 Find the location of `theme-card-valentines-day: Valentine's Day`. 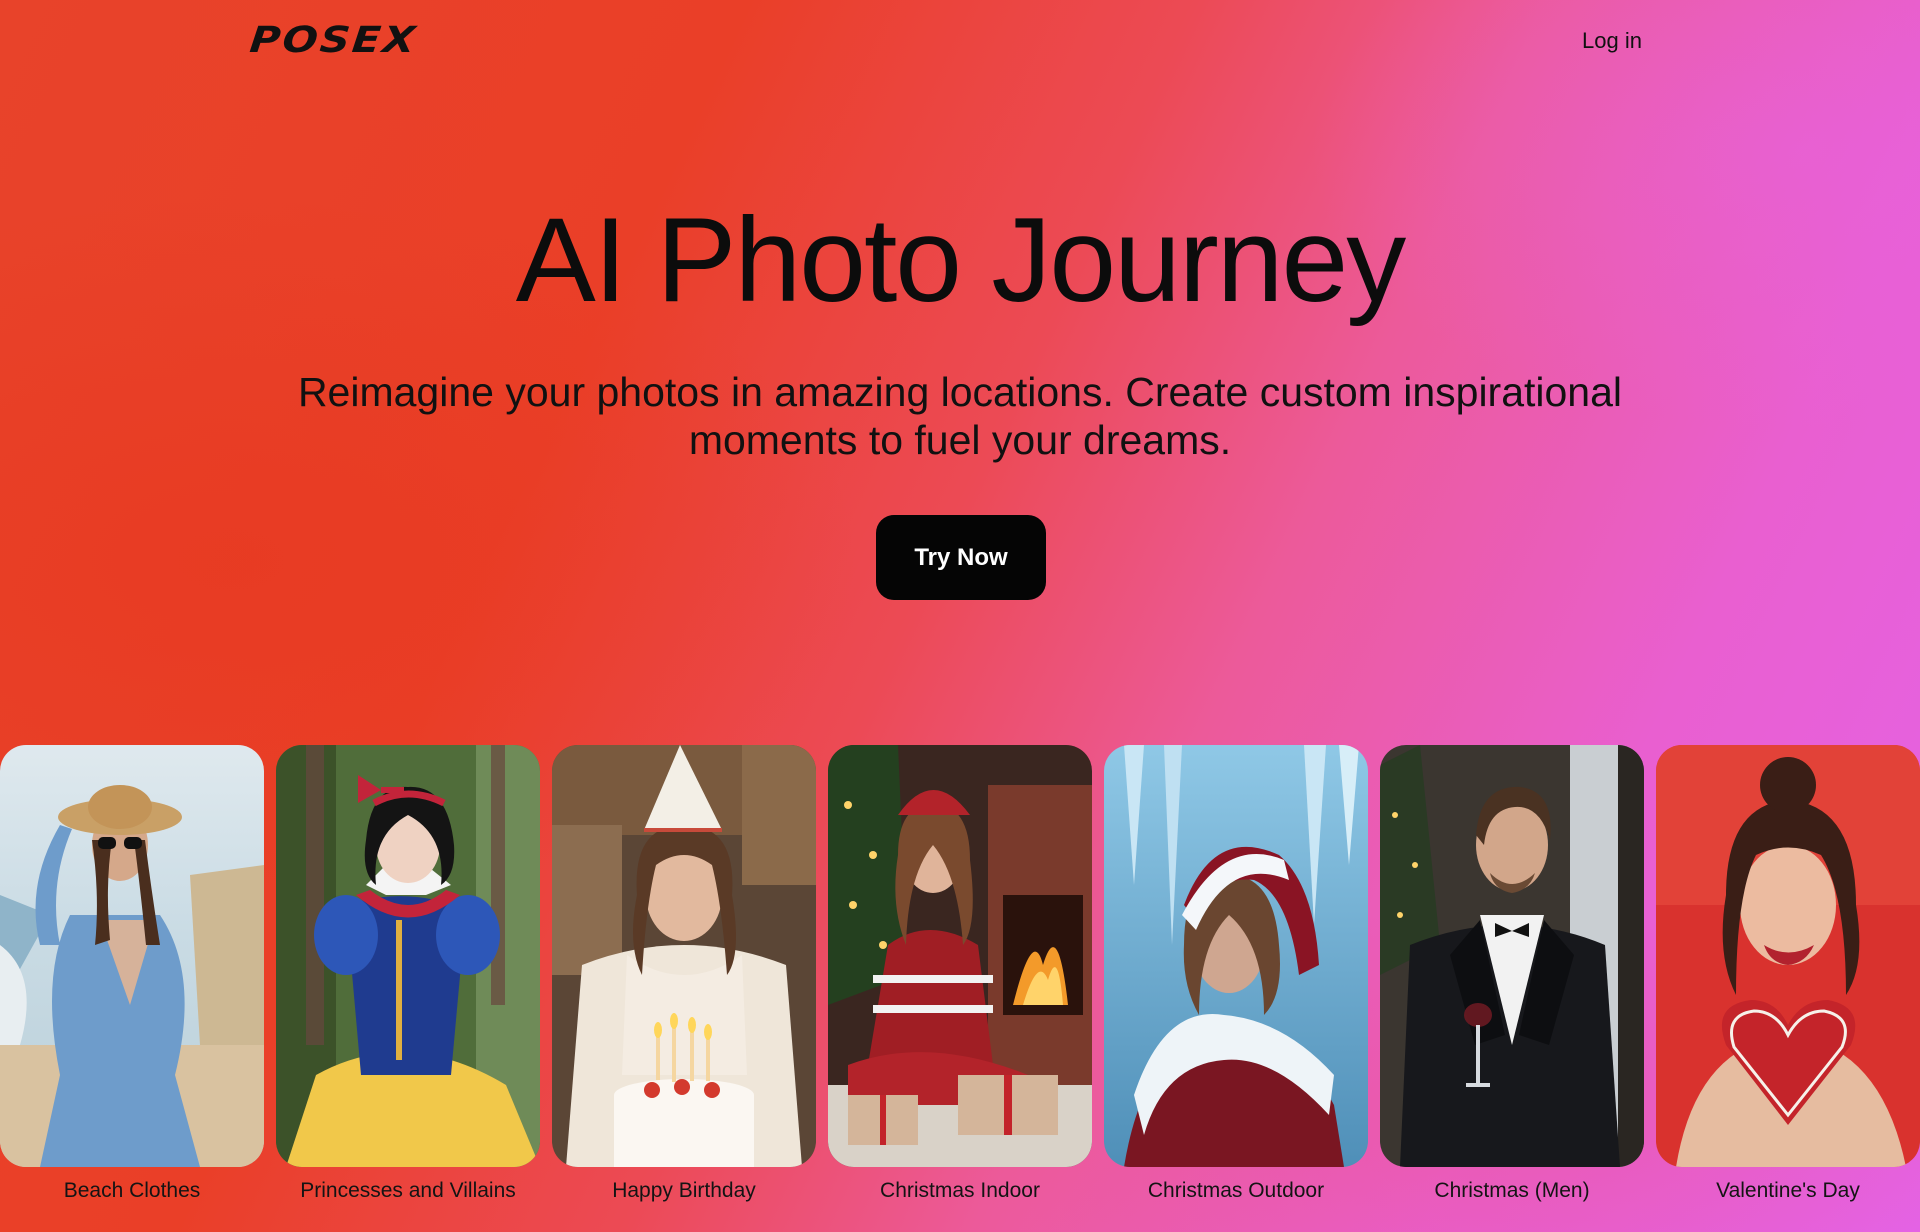

theme-card-valentines-day: Valentine's Day is located at coordinates (1788, 974).